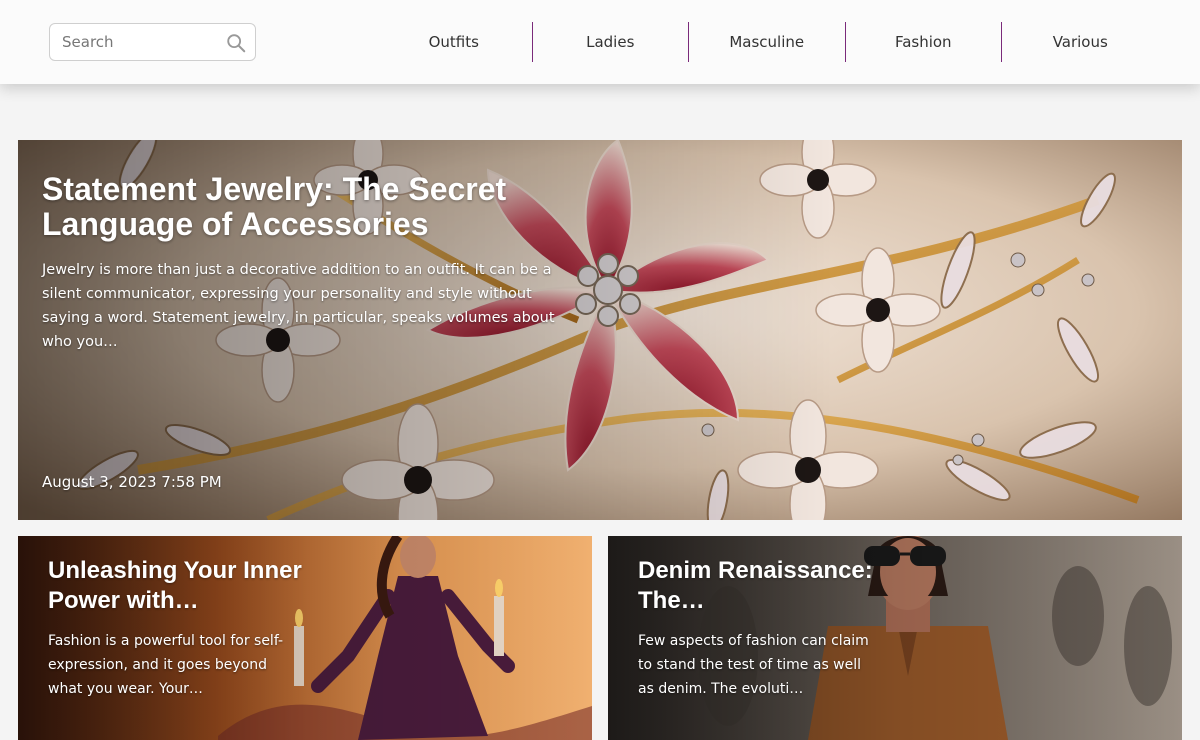 The height and width of the screenshot is (740, 1200). I want to click on featured-article-date: August 3, 2023 7:58 PM, so click(132, 482).